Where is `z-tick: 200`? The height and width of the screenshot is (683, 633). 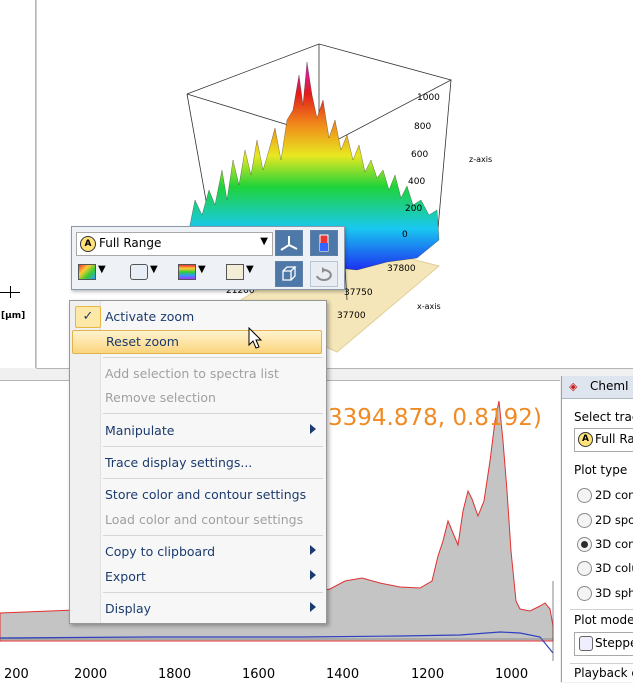 z-tick: 200 is located at coordinates (414, 209).